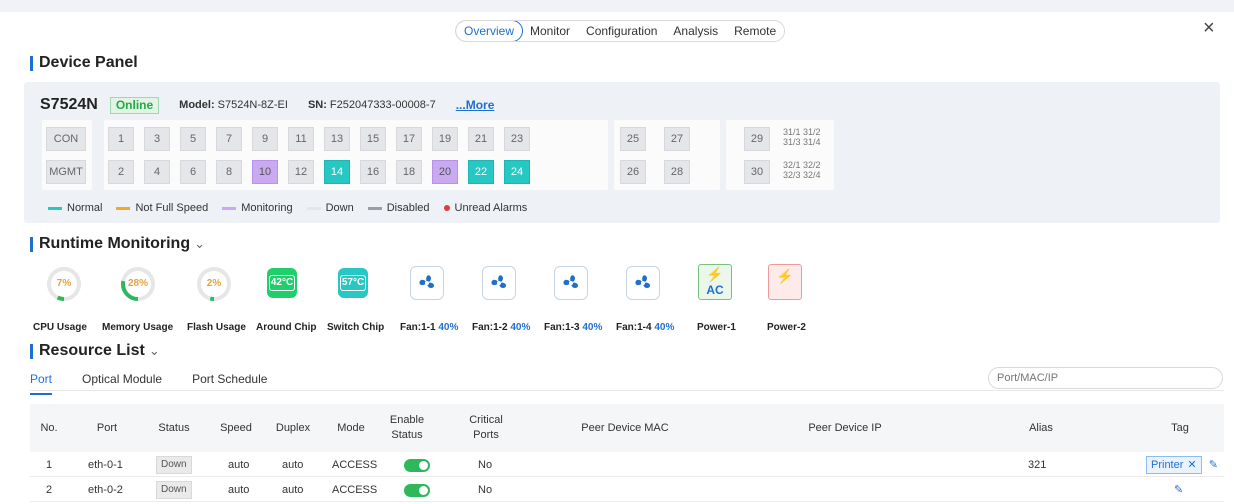 The width and height of the screenshot is (1234, 504). Describe the element at coordinates (475, 105) in the screenshot. I see `more-link: ...More` at that location.